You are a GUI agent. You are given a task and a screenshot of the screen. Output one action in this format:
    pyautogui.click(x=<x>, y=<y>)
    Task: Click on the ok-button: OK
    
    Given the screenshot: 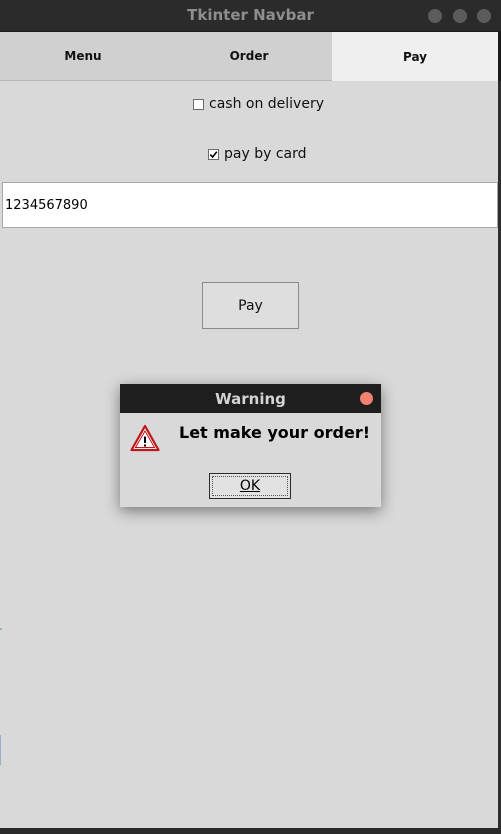 What is the action you would take?
    pyautogui.click(x=250, y=486)
    